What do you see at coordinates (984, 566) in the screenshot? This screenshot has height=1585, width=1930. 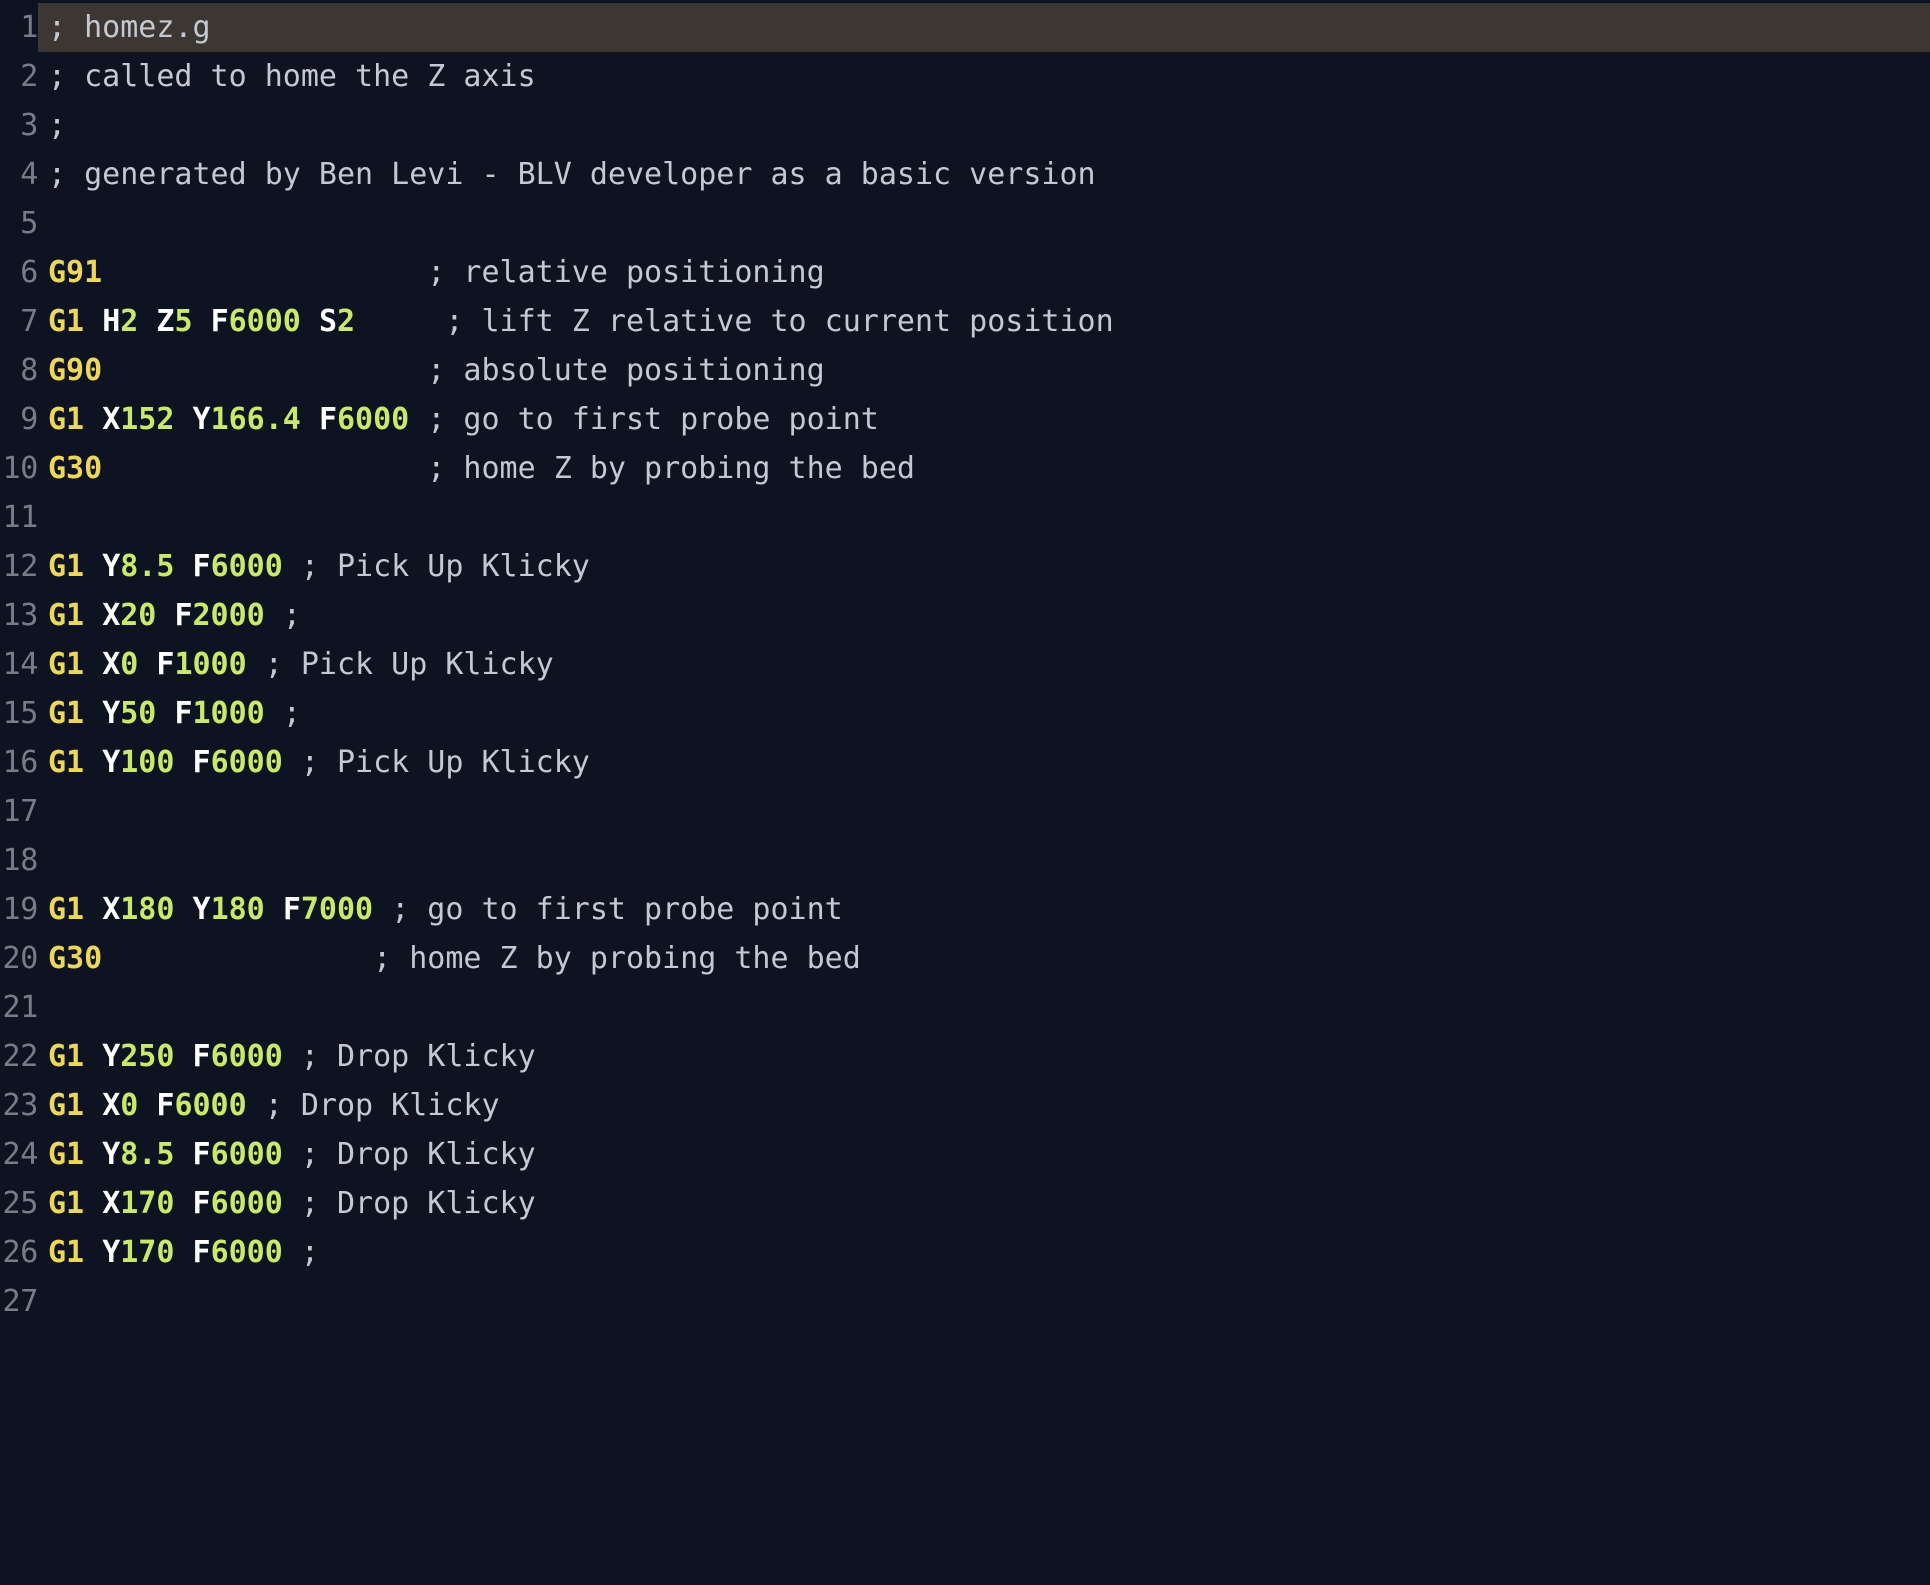 I see `line-content: G1 Y8.5 F6000 ; Pick Up Klicky` at bounding box center [984, 566].